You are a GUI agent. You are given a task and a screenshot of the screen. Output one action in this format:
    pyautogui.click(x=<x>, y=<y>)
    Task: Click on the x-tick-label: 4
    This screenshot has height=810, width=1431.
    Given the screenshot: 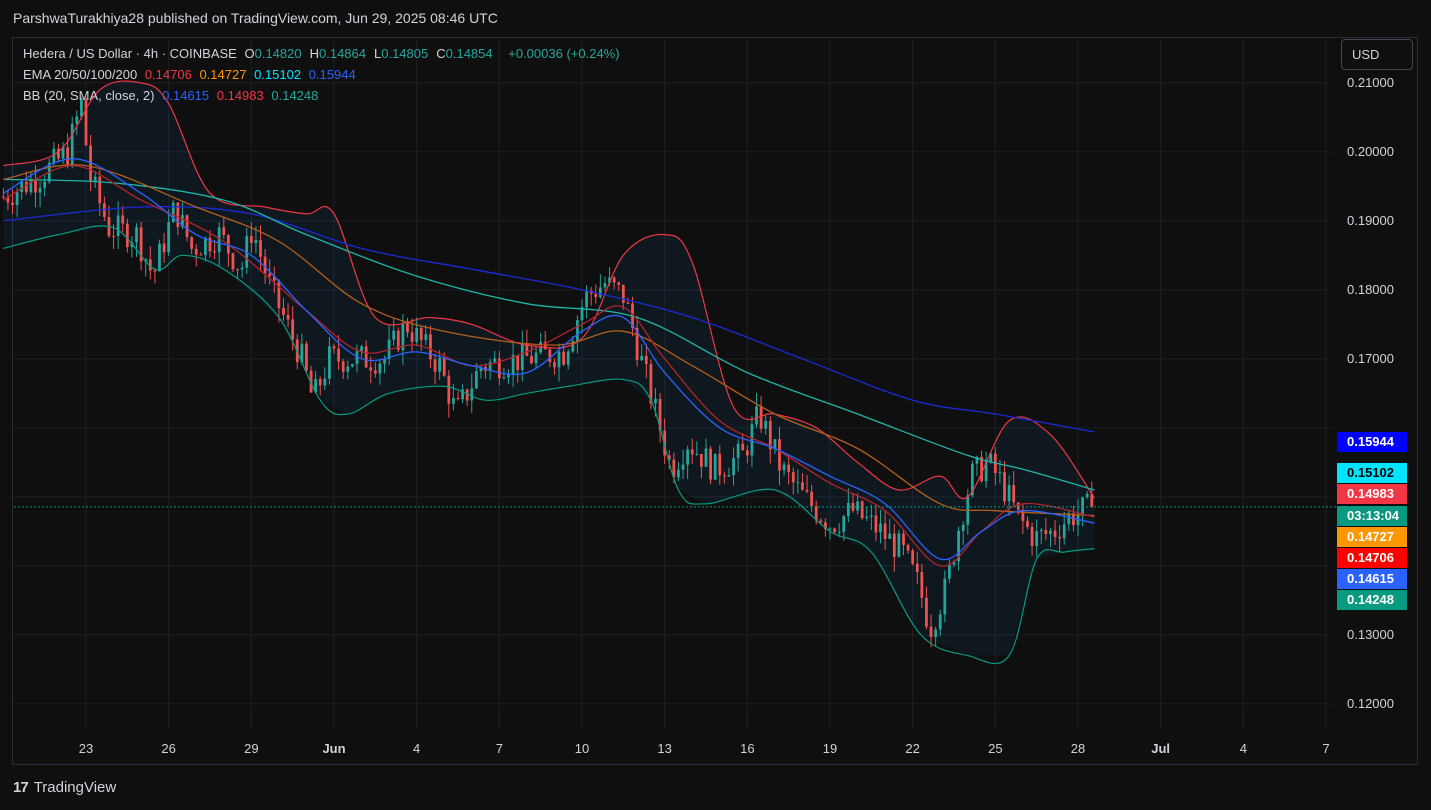 What is the action you would take?
    pyautogui.click(x=1243, y=748)
    